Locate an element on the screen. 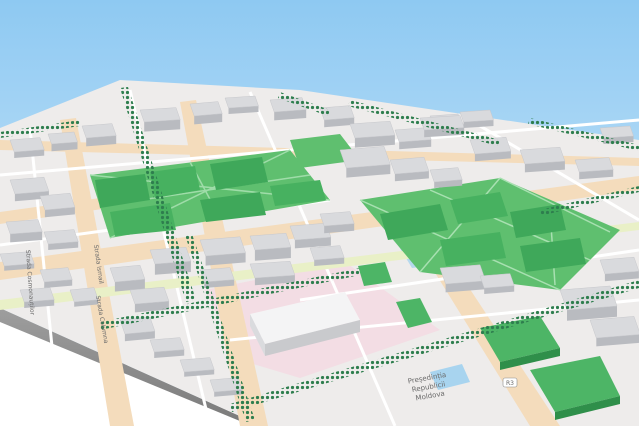  route-badge-text: R3 is located at coordinates (510, 383).